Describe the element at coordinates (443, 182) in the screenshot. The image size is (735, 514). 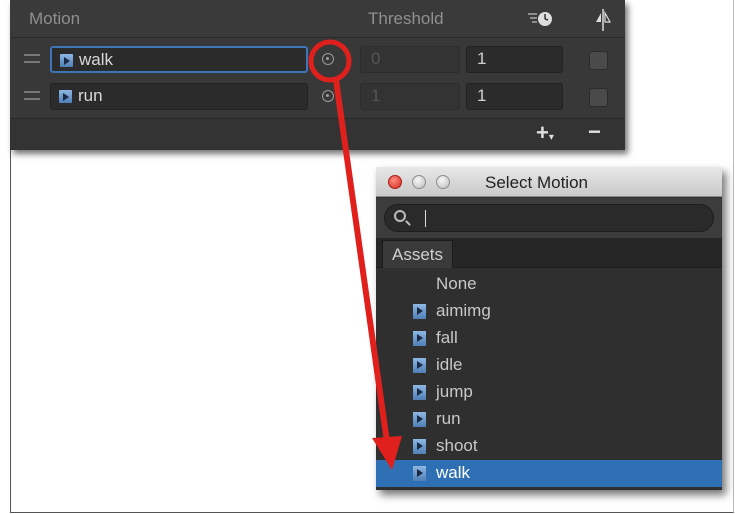
I see `maximize-window-button` at that location.